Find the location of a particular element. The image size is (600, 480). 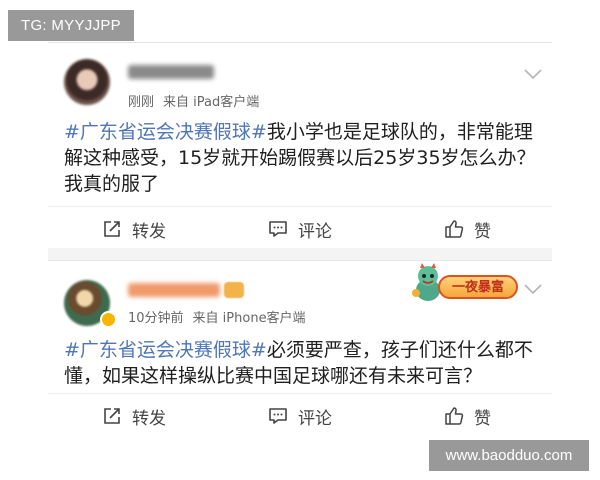

post-source: 来自 iPhone客户端 is located at coordinates (249, 318).